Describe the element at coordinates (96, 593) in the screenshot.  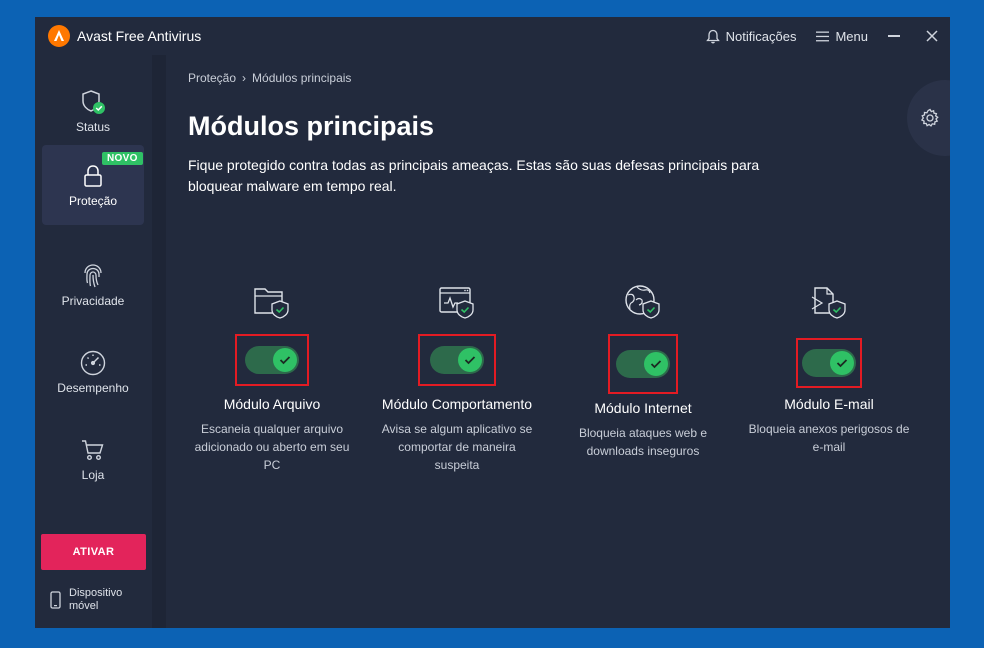
I see `mobile-label-line1: Dispositivo` at that location.